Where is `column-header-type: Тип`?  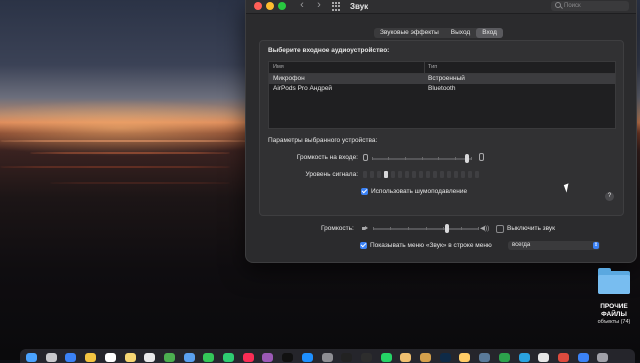
column-header-type: Тип is located at coordinates (432, 67).